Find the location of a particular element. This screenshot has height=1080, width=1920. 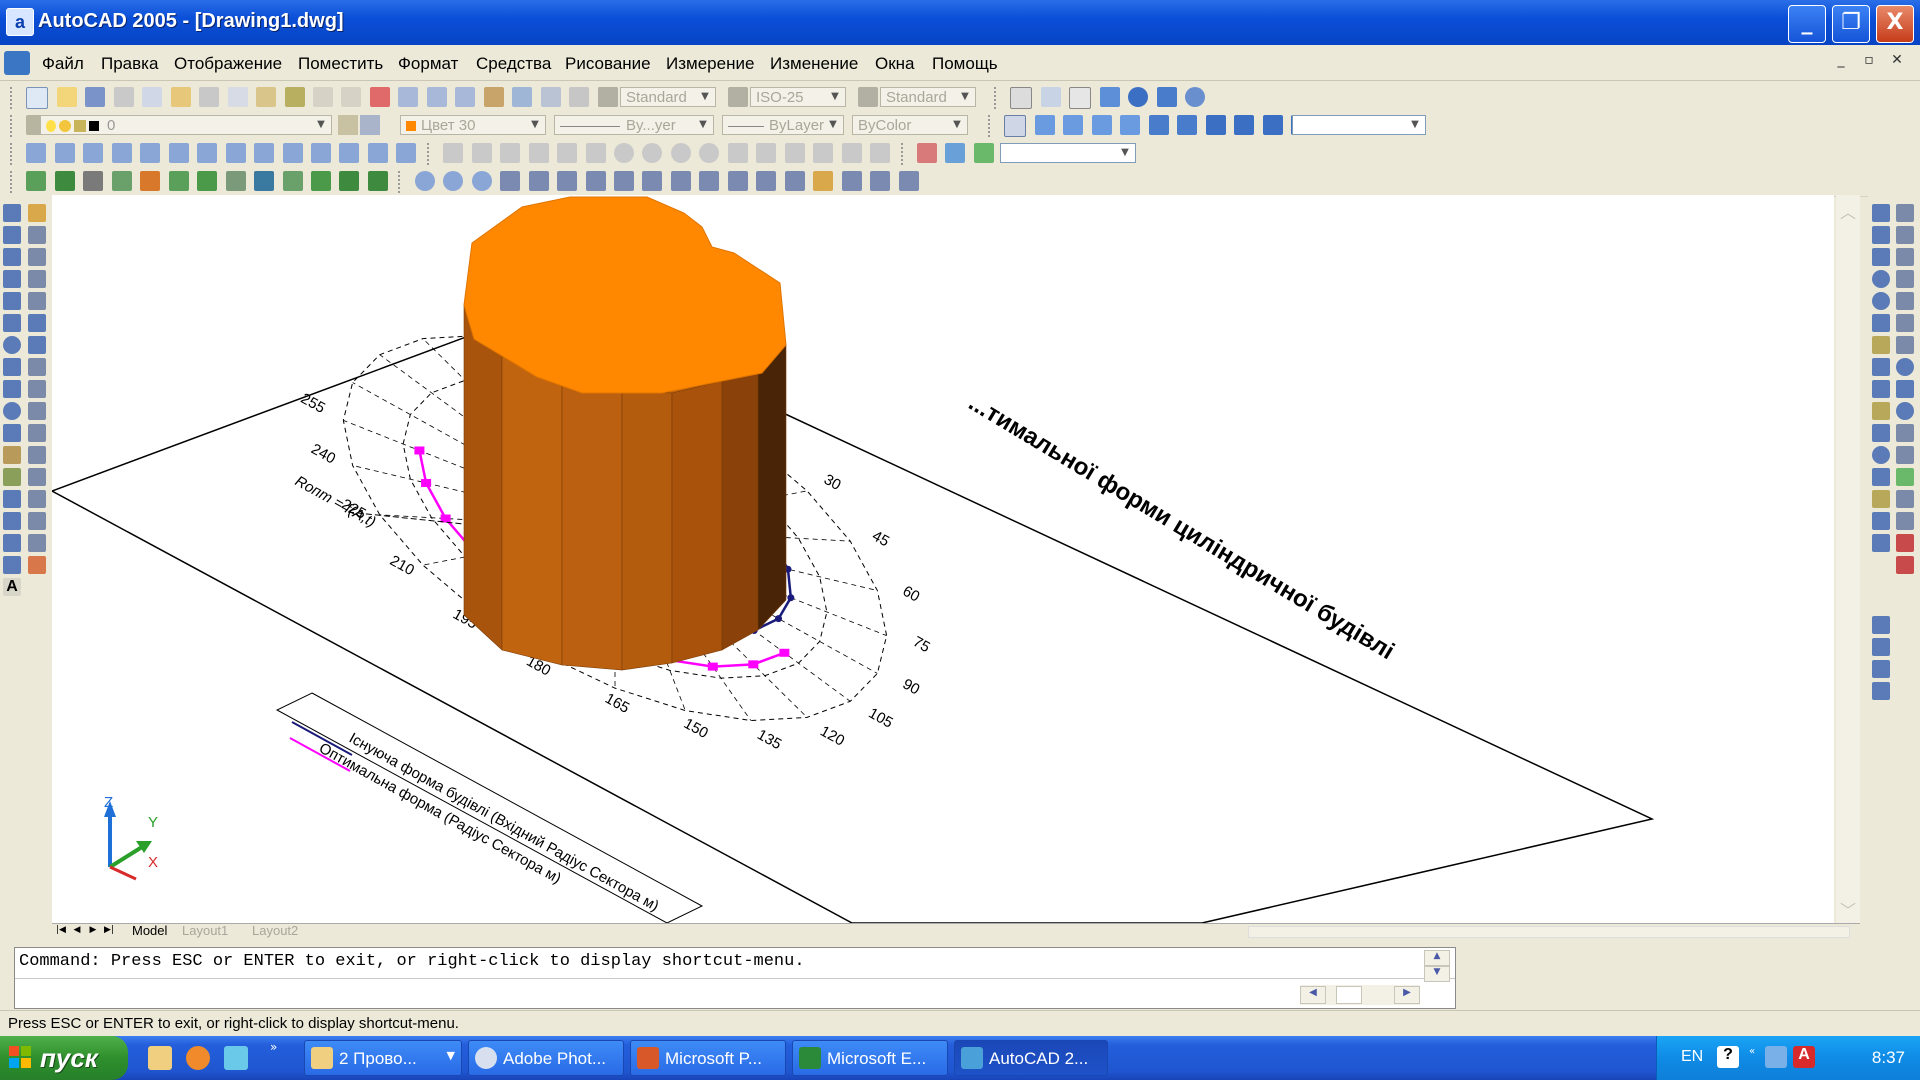

dim-diameter-icon is located at coordinates (1881, 301).